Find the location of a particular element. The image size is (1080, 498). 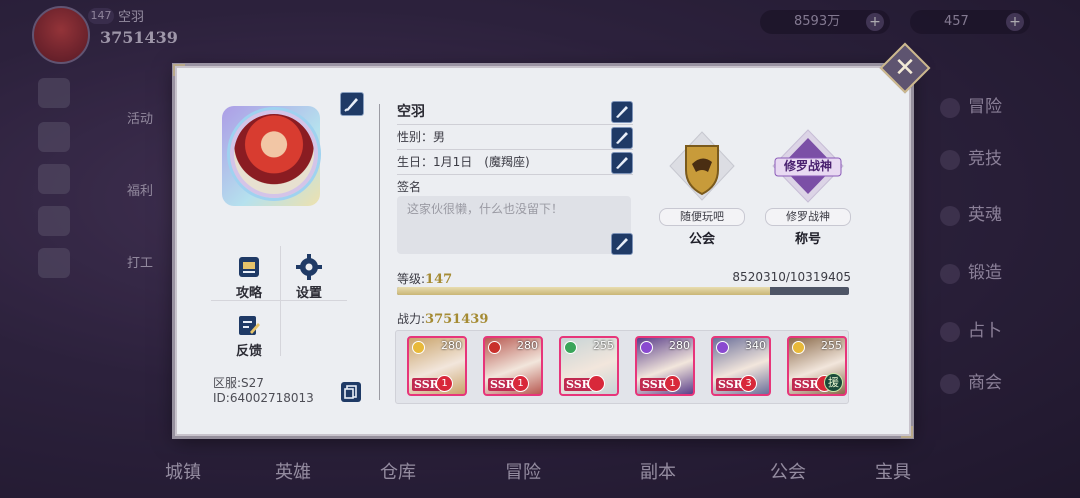

rank-emblem-text: 修罗战神 is located at coordinates (807, 166).